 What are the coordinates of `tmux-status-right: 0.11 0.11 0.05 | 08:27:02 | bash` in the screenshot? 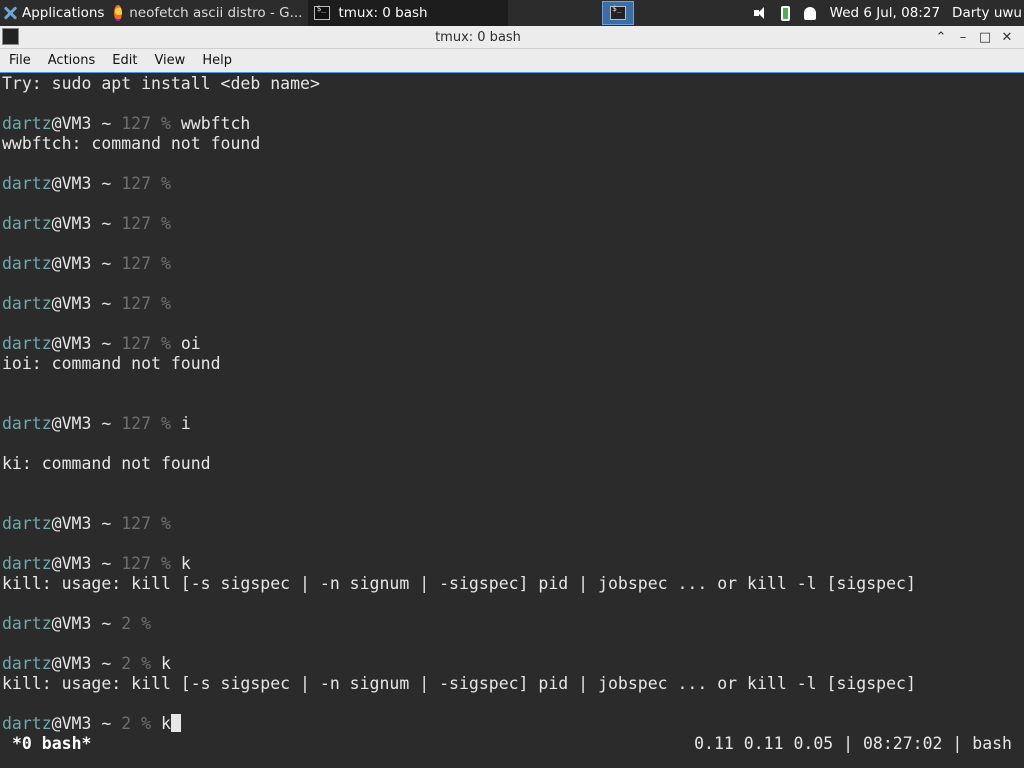 It's located at (853, 743).